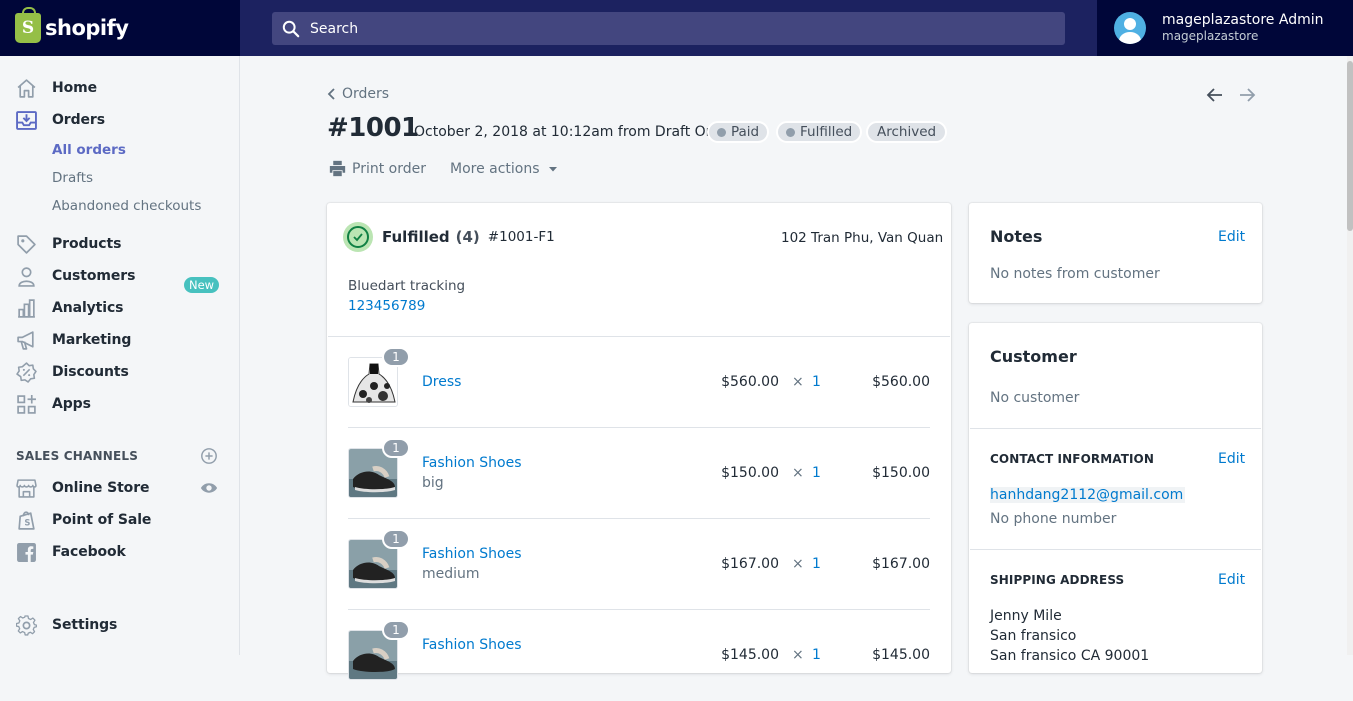 Image resolution: width=1353 pixels, height=701 pixels. What do you see at coordinates (386, 306) in the screenshot?
I see `tracking-number-link: 123456789` at bounding box center [386, 306].